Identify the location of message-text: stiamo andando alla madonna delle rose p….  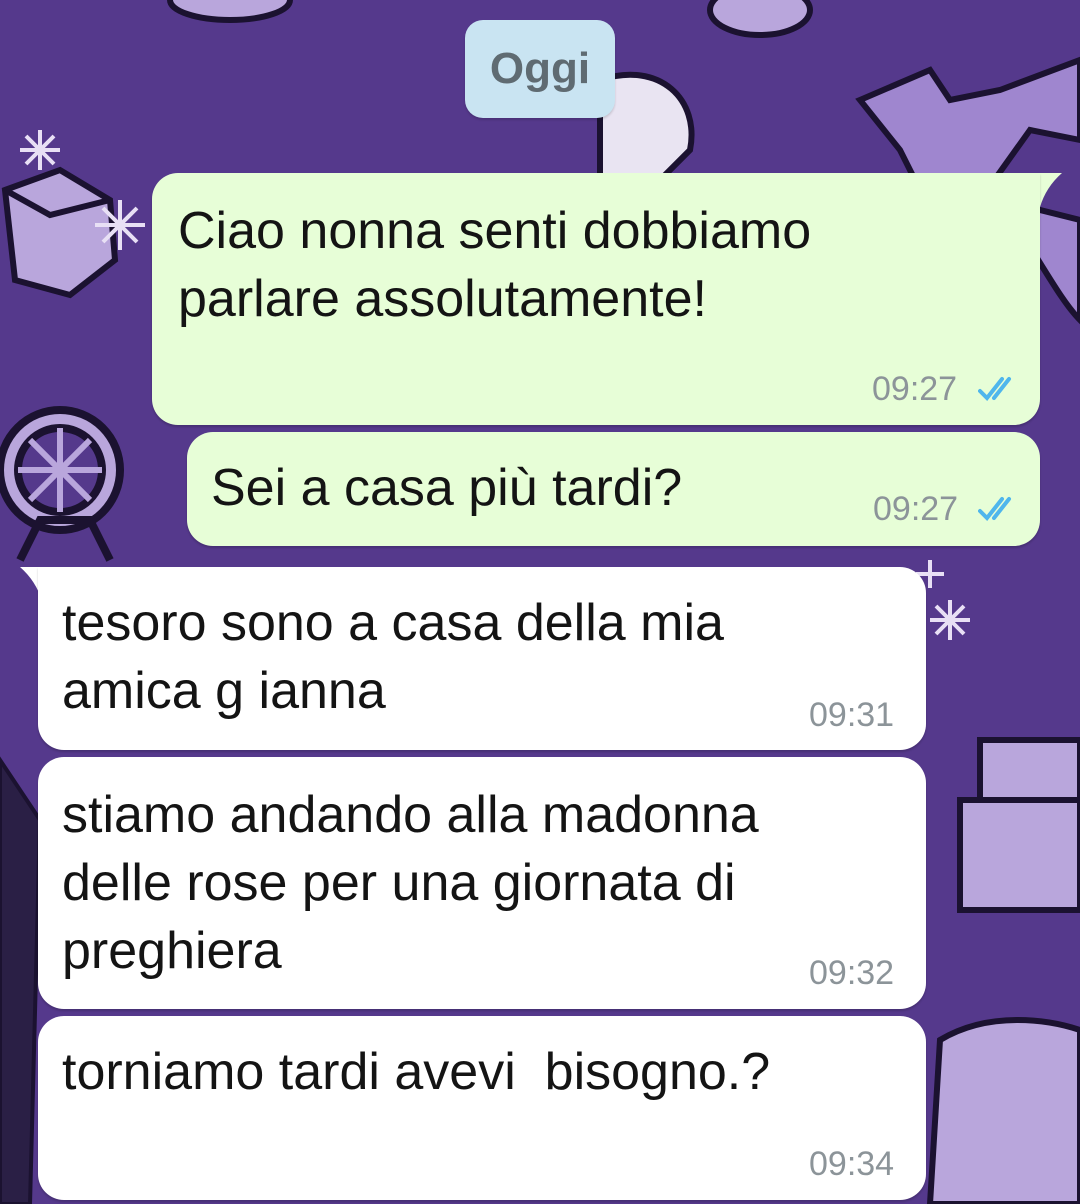
(410, 883).